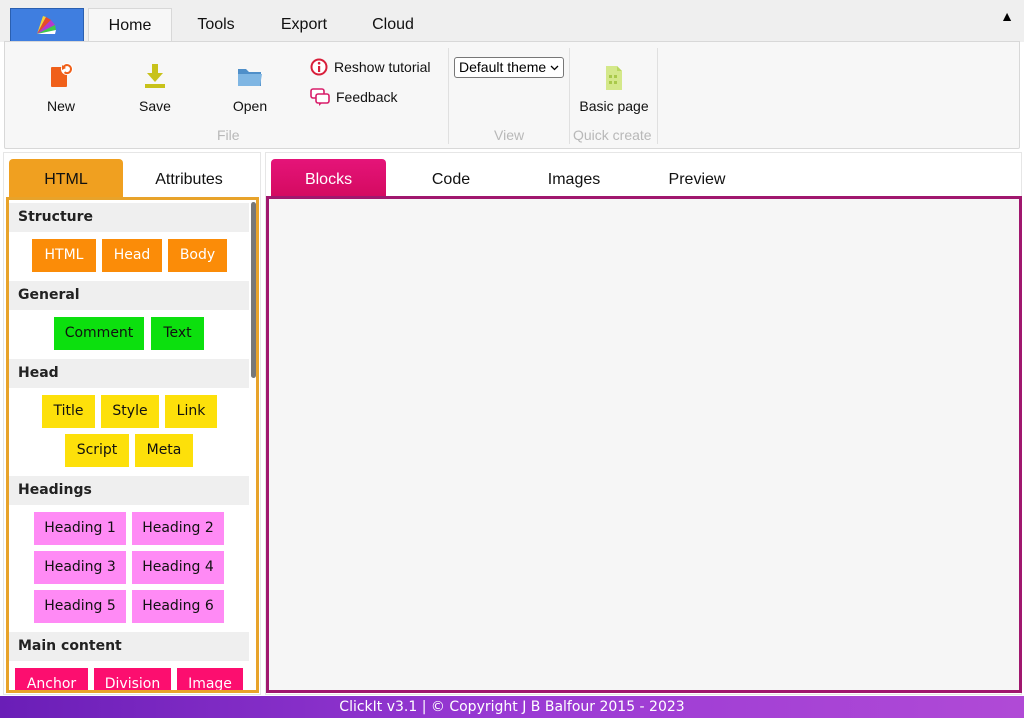 The image size is (1024, 718). What do you see at coordinates (319, 67) in the screenshot?
I see `info-icon` at bounding box center [319, 67].